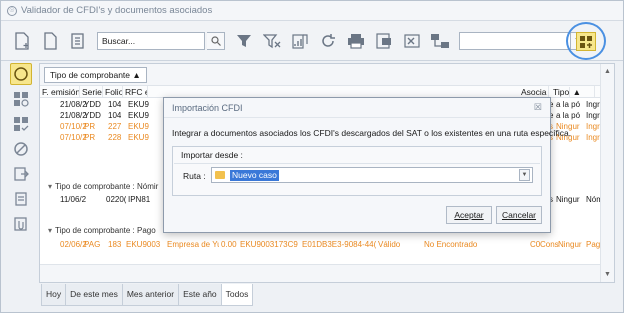 Image resolution: width=624 pixels, height=313 pixels. Describe the element at coordinates (515, 40) in the screenshot. I see `selector-input` at that location.